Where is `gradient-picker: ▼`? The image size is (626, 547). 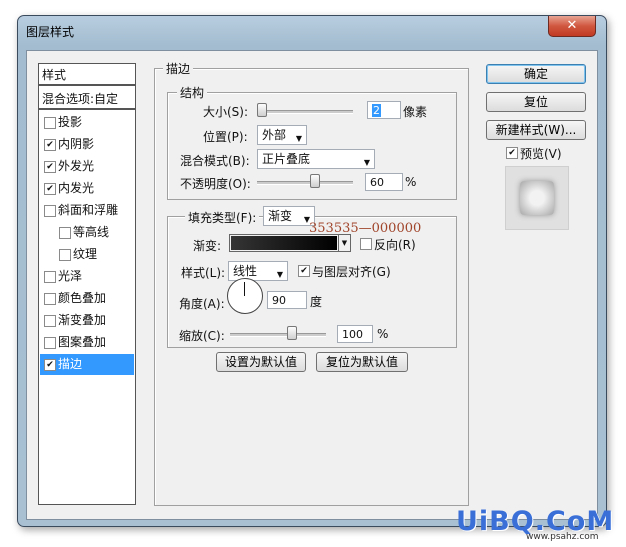 gradient-picker: ▼ is located at coordinates (290, 243).